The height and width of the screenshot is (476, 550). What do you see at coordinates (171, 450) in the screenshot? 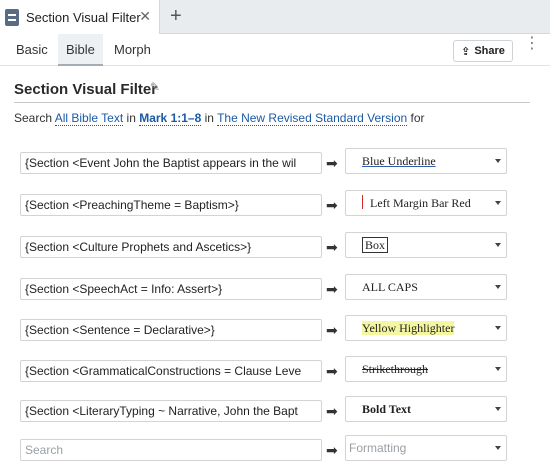
I see `search-input: Search` at bounding box center [171, 450].